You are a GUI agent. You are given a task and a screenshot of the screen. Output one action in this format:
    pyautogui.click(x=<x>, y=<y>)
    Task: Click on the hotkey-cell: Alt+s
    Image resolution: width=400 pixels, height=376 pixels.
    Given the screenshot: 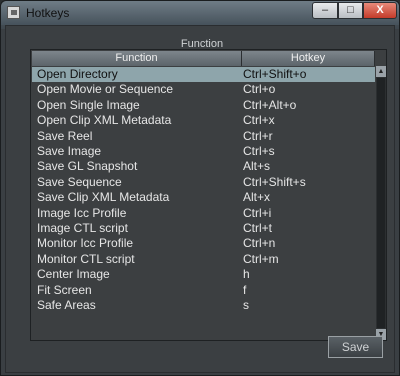 What is the action you would take?
    pyautogui.click(x=257, y=166)
    